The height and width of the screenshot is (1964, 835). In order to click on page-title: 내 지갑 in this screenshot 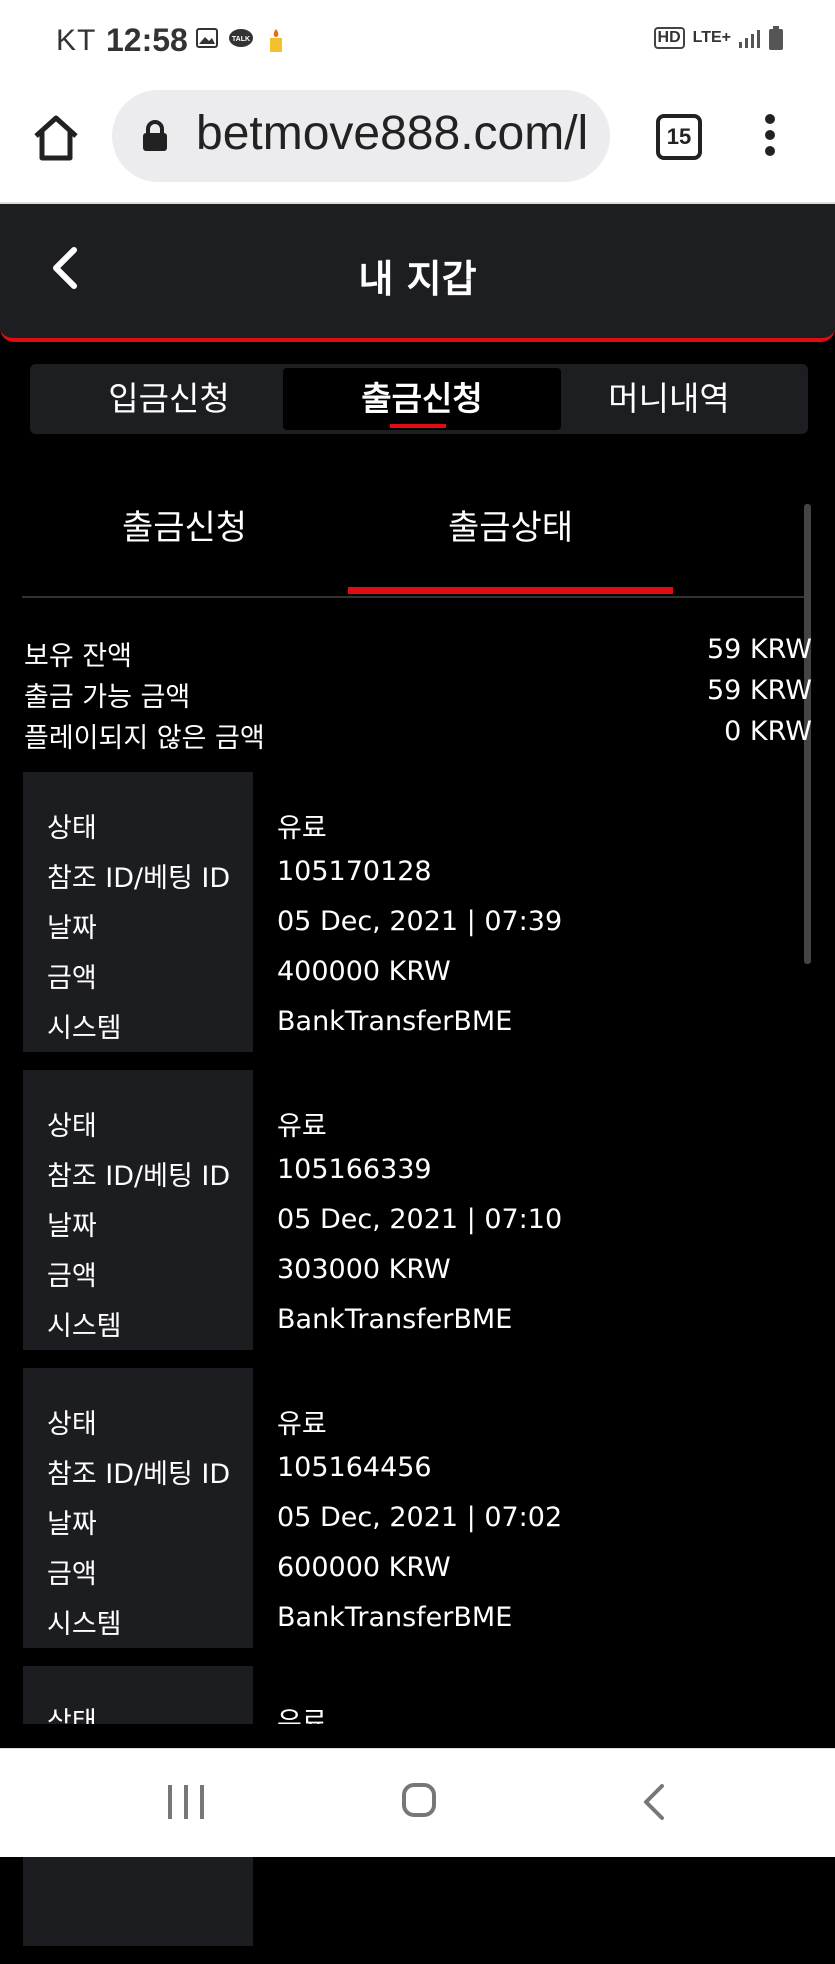, I will do `click(417, 279)`.